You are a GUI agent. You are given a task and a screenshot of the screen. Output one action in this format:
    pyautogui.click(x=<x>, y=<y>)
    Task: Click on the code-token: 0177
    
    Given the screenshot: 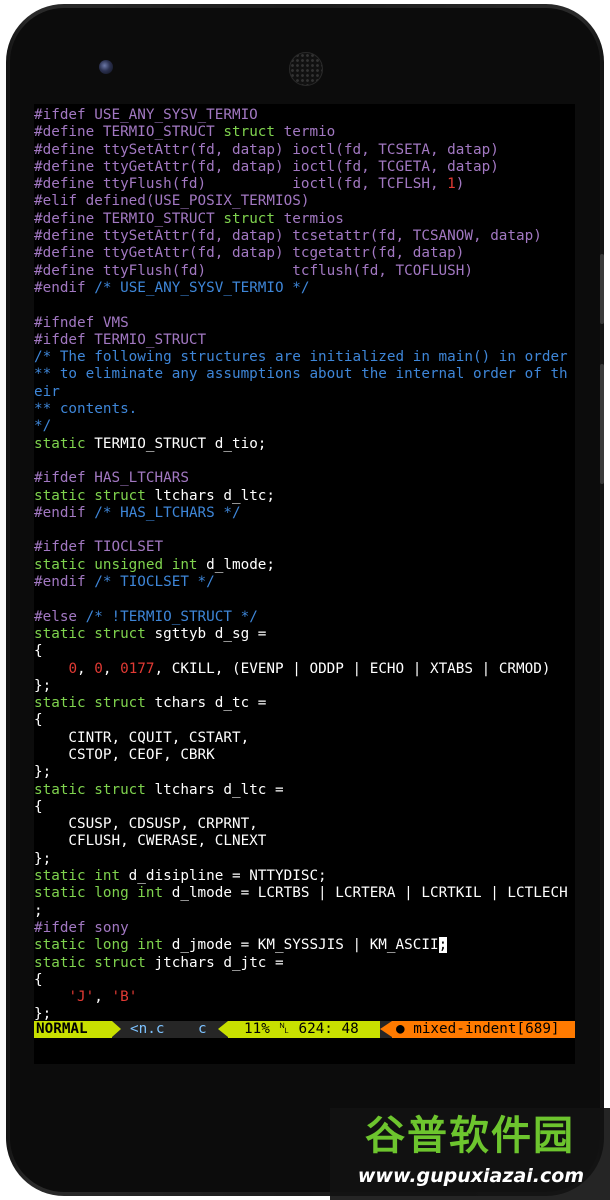 What is the action you would take?
    pyautogui.click(x=137, y=668)
    